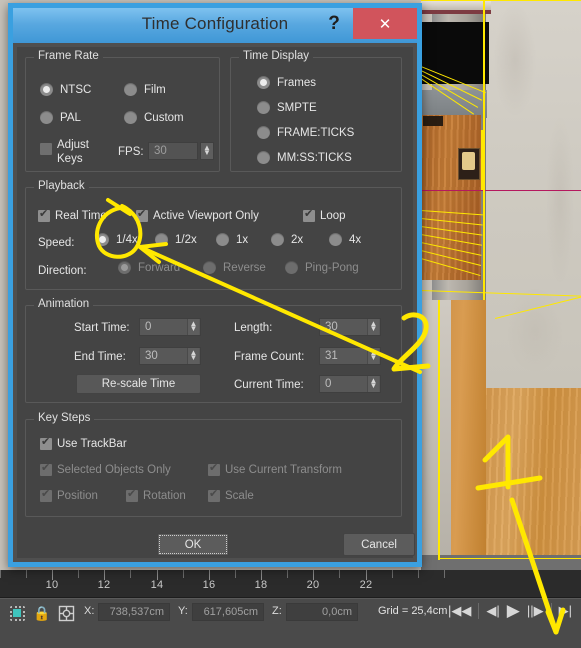 The width and height of the screenshot is (581, 648). What do you see at coordinates (228, 612) in the screenshot?
I see `y-coordinate-field: 617,605cm` at bounding box center [228, 612].